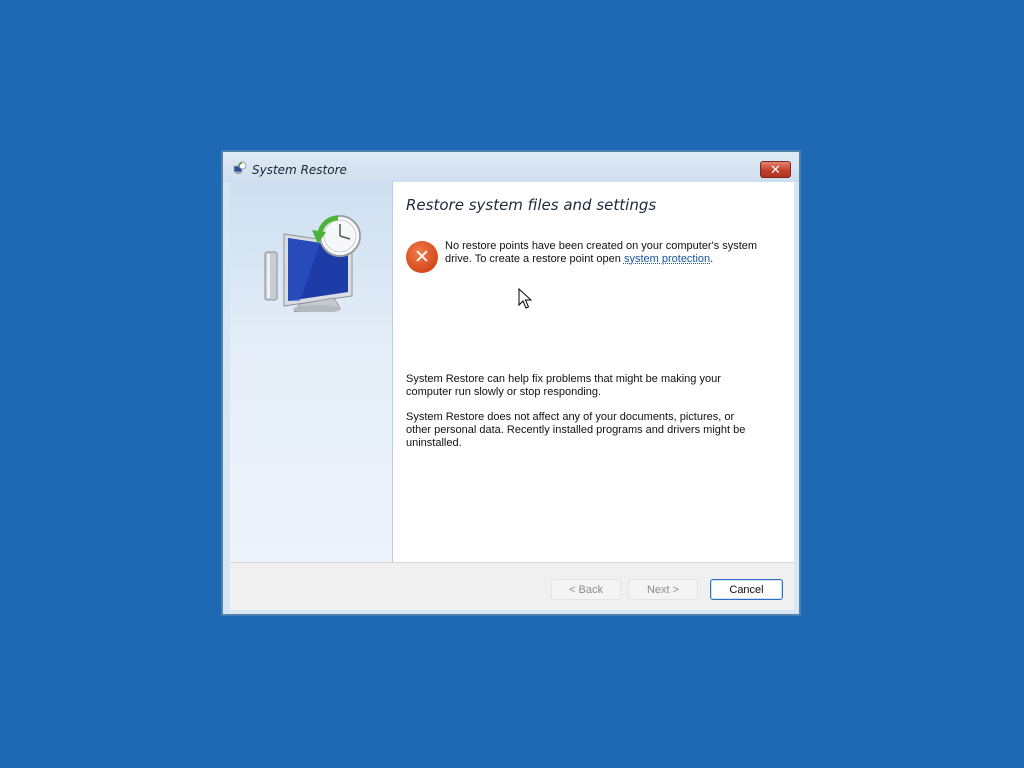 The width and height of the screenshot is (1024, 768). What do you see at coordinates (312, 263) in the screenshot?
I see `system-restore-illustration` at bounding box center [312, 263].